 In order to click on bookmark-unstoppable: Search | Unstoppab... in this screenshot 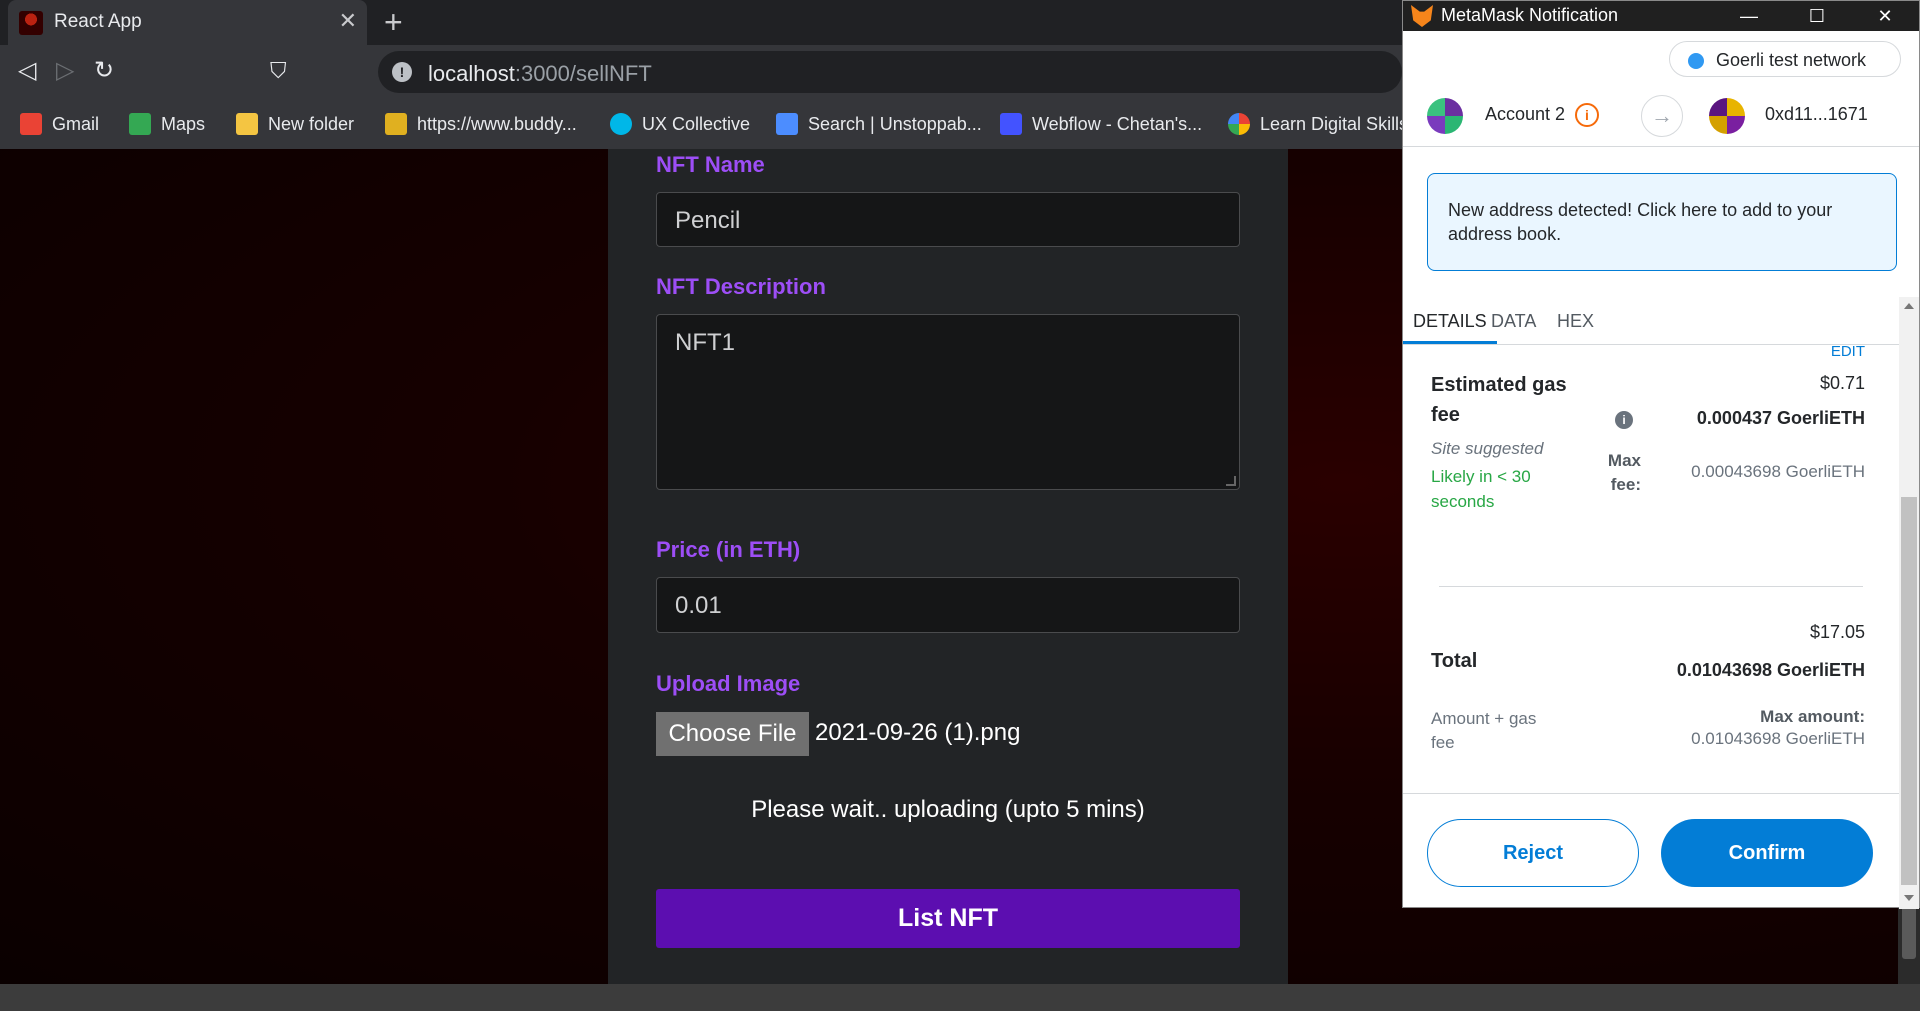, I will do `click(879, 124)`.